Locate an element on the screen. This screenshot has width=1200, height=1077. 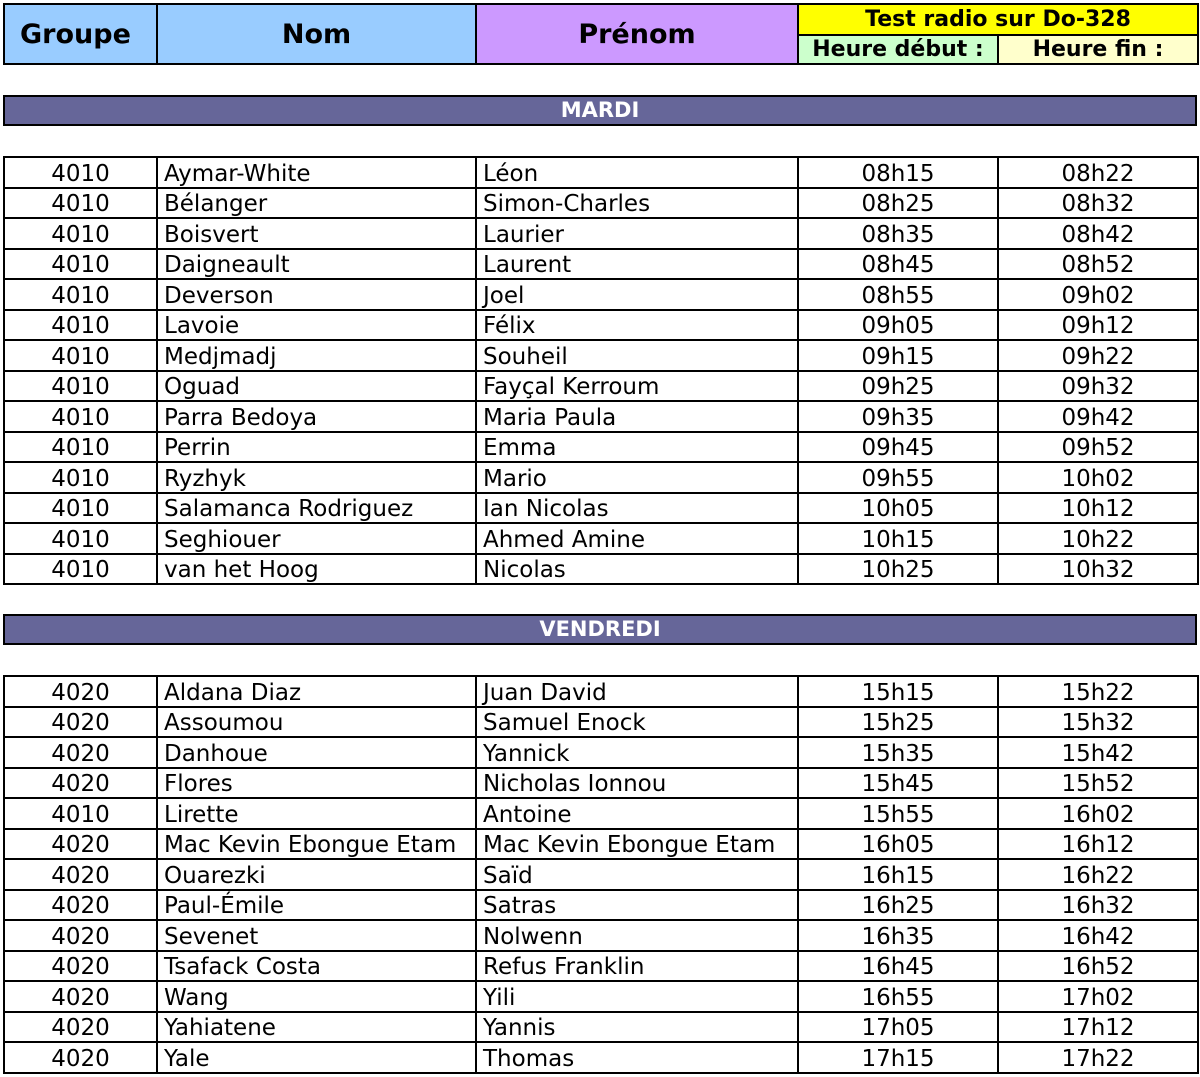
table-row: 4020 Yale Thomas 17h15 17h22 is located at coordinates (601, 1057).